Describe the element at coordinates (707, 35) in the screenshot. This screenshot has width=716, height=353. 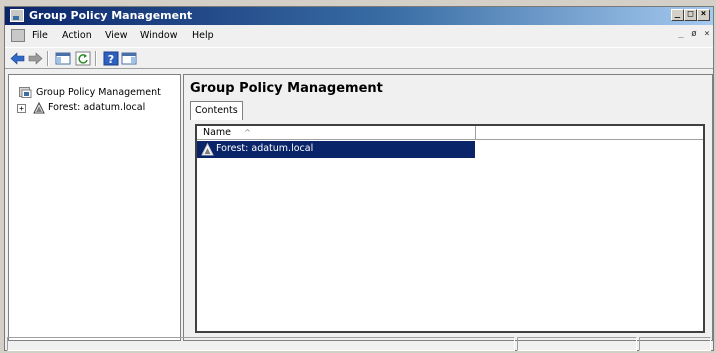
I see `child-close-button: ×` at that location.